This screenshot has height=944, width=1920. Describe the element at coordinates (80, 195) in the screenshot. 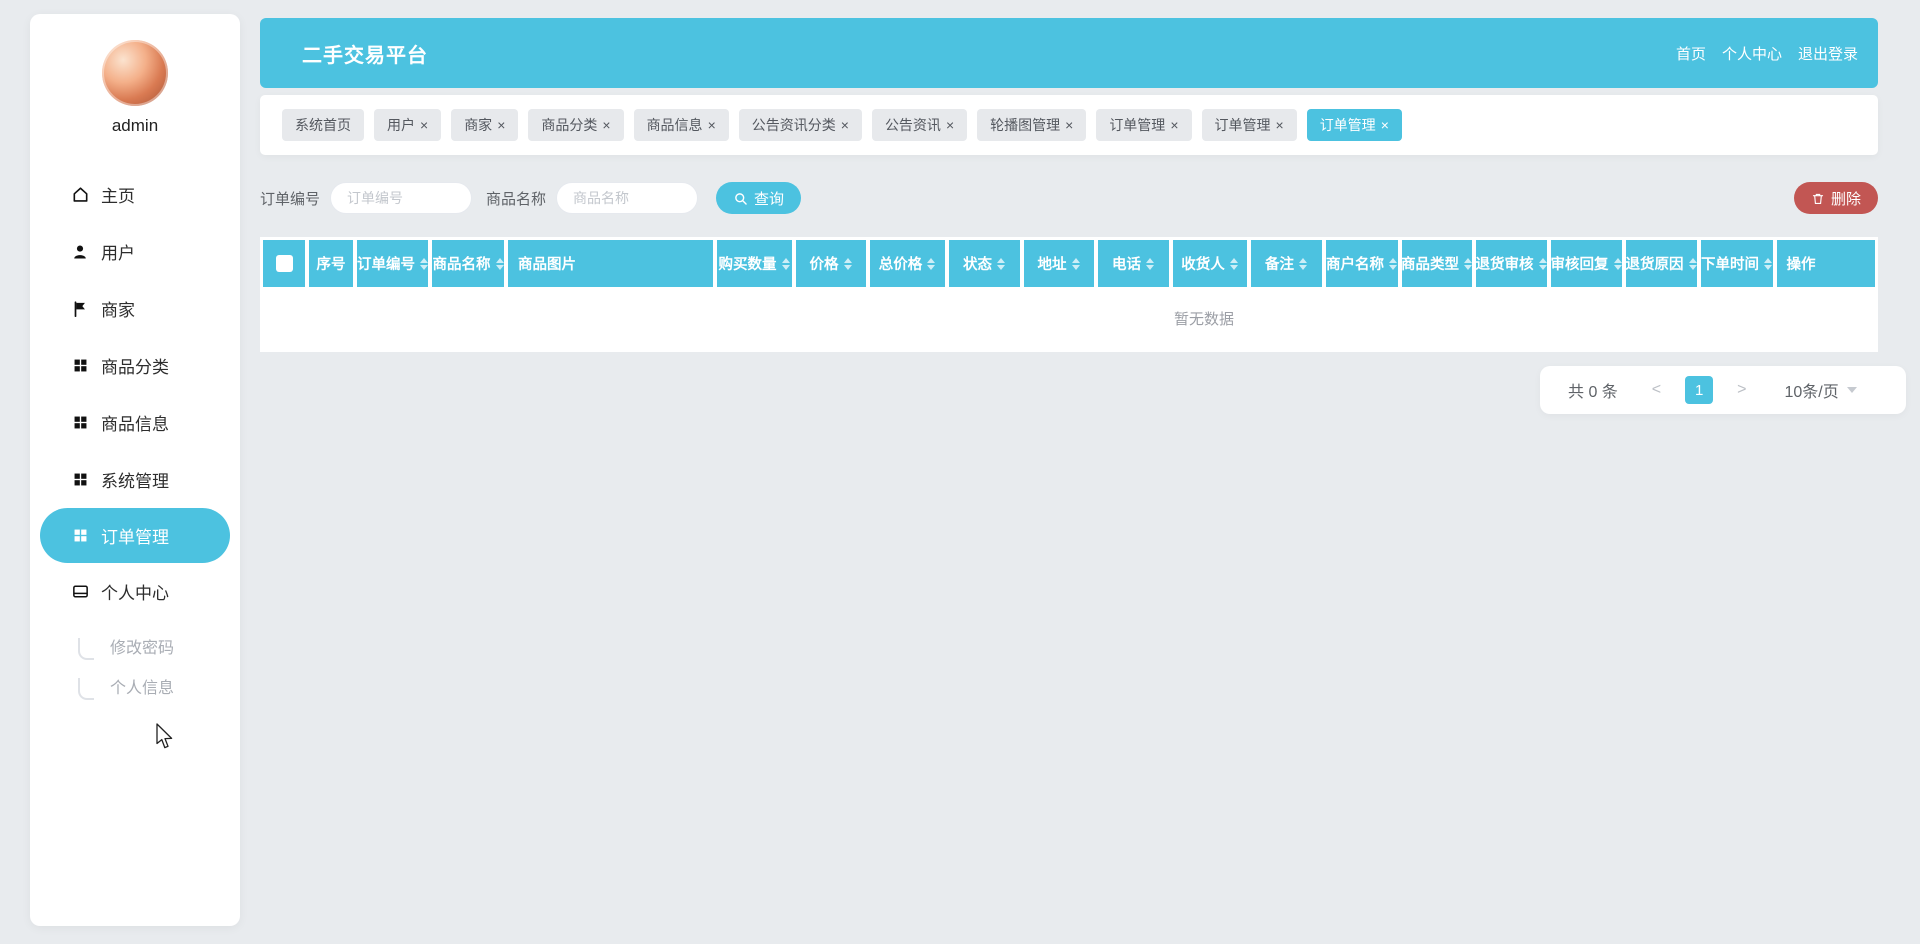

I see `home-icon` at that location.